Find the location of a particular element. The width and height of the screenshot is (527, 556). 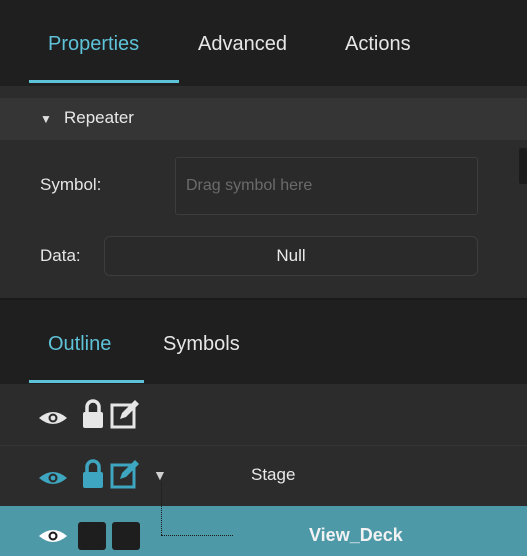

data-select: Null is located at coordinates (291, 256).